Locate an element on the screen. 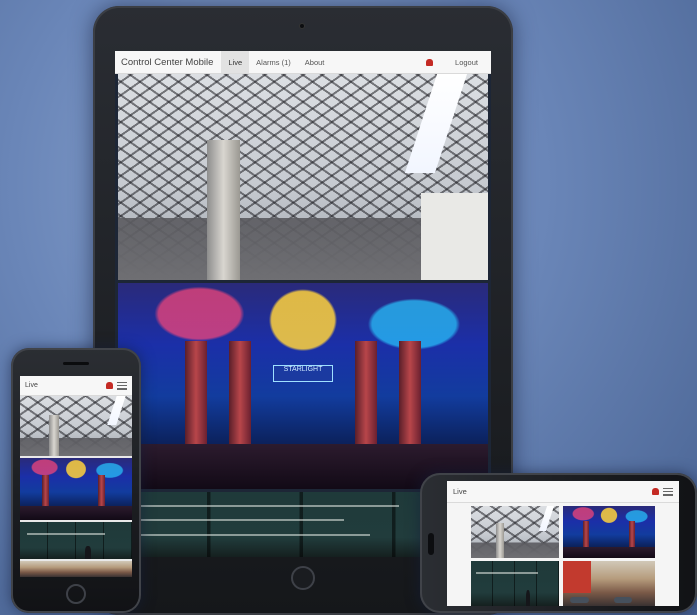  front-camera is located at coordinates (302, 26).